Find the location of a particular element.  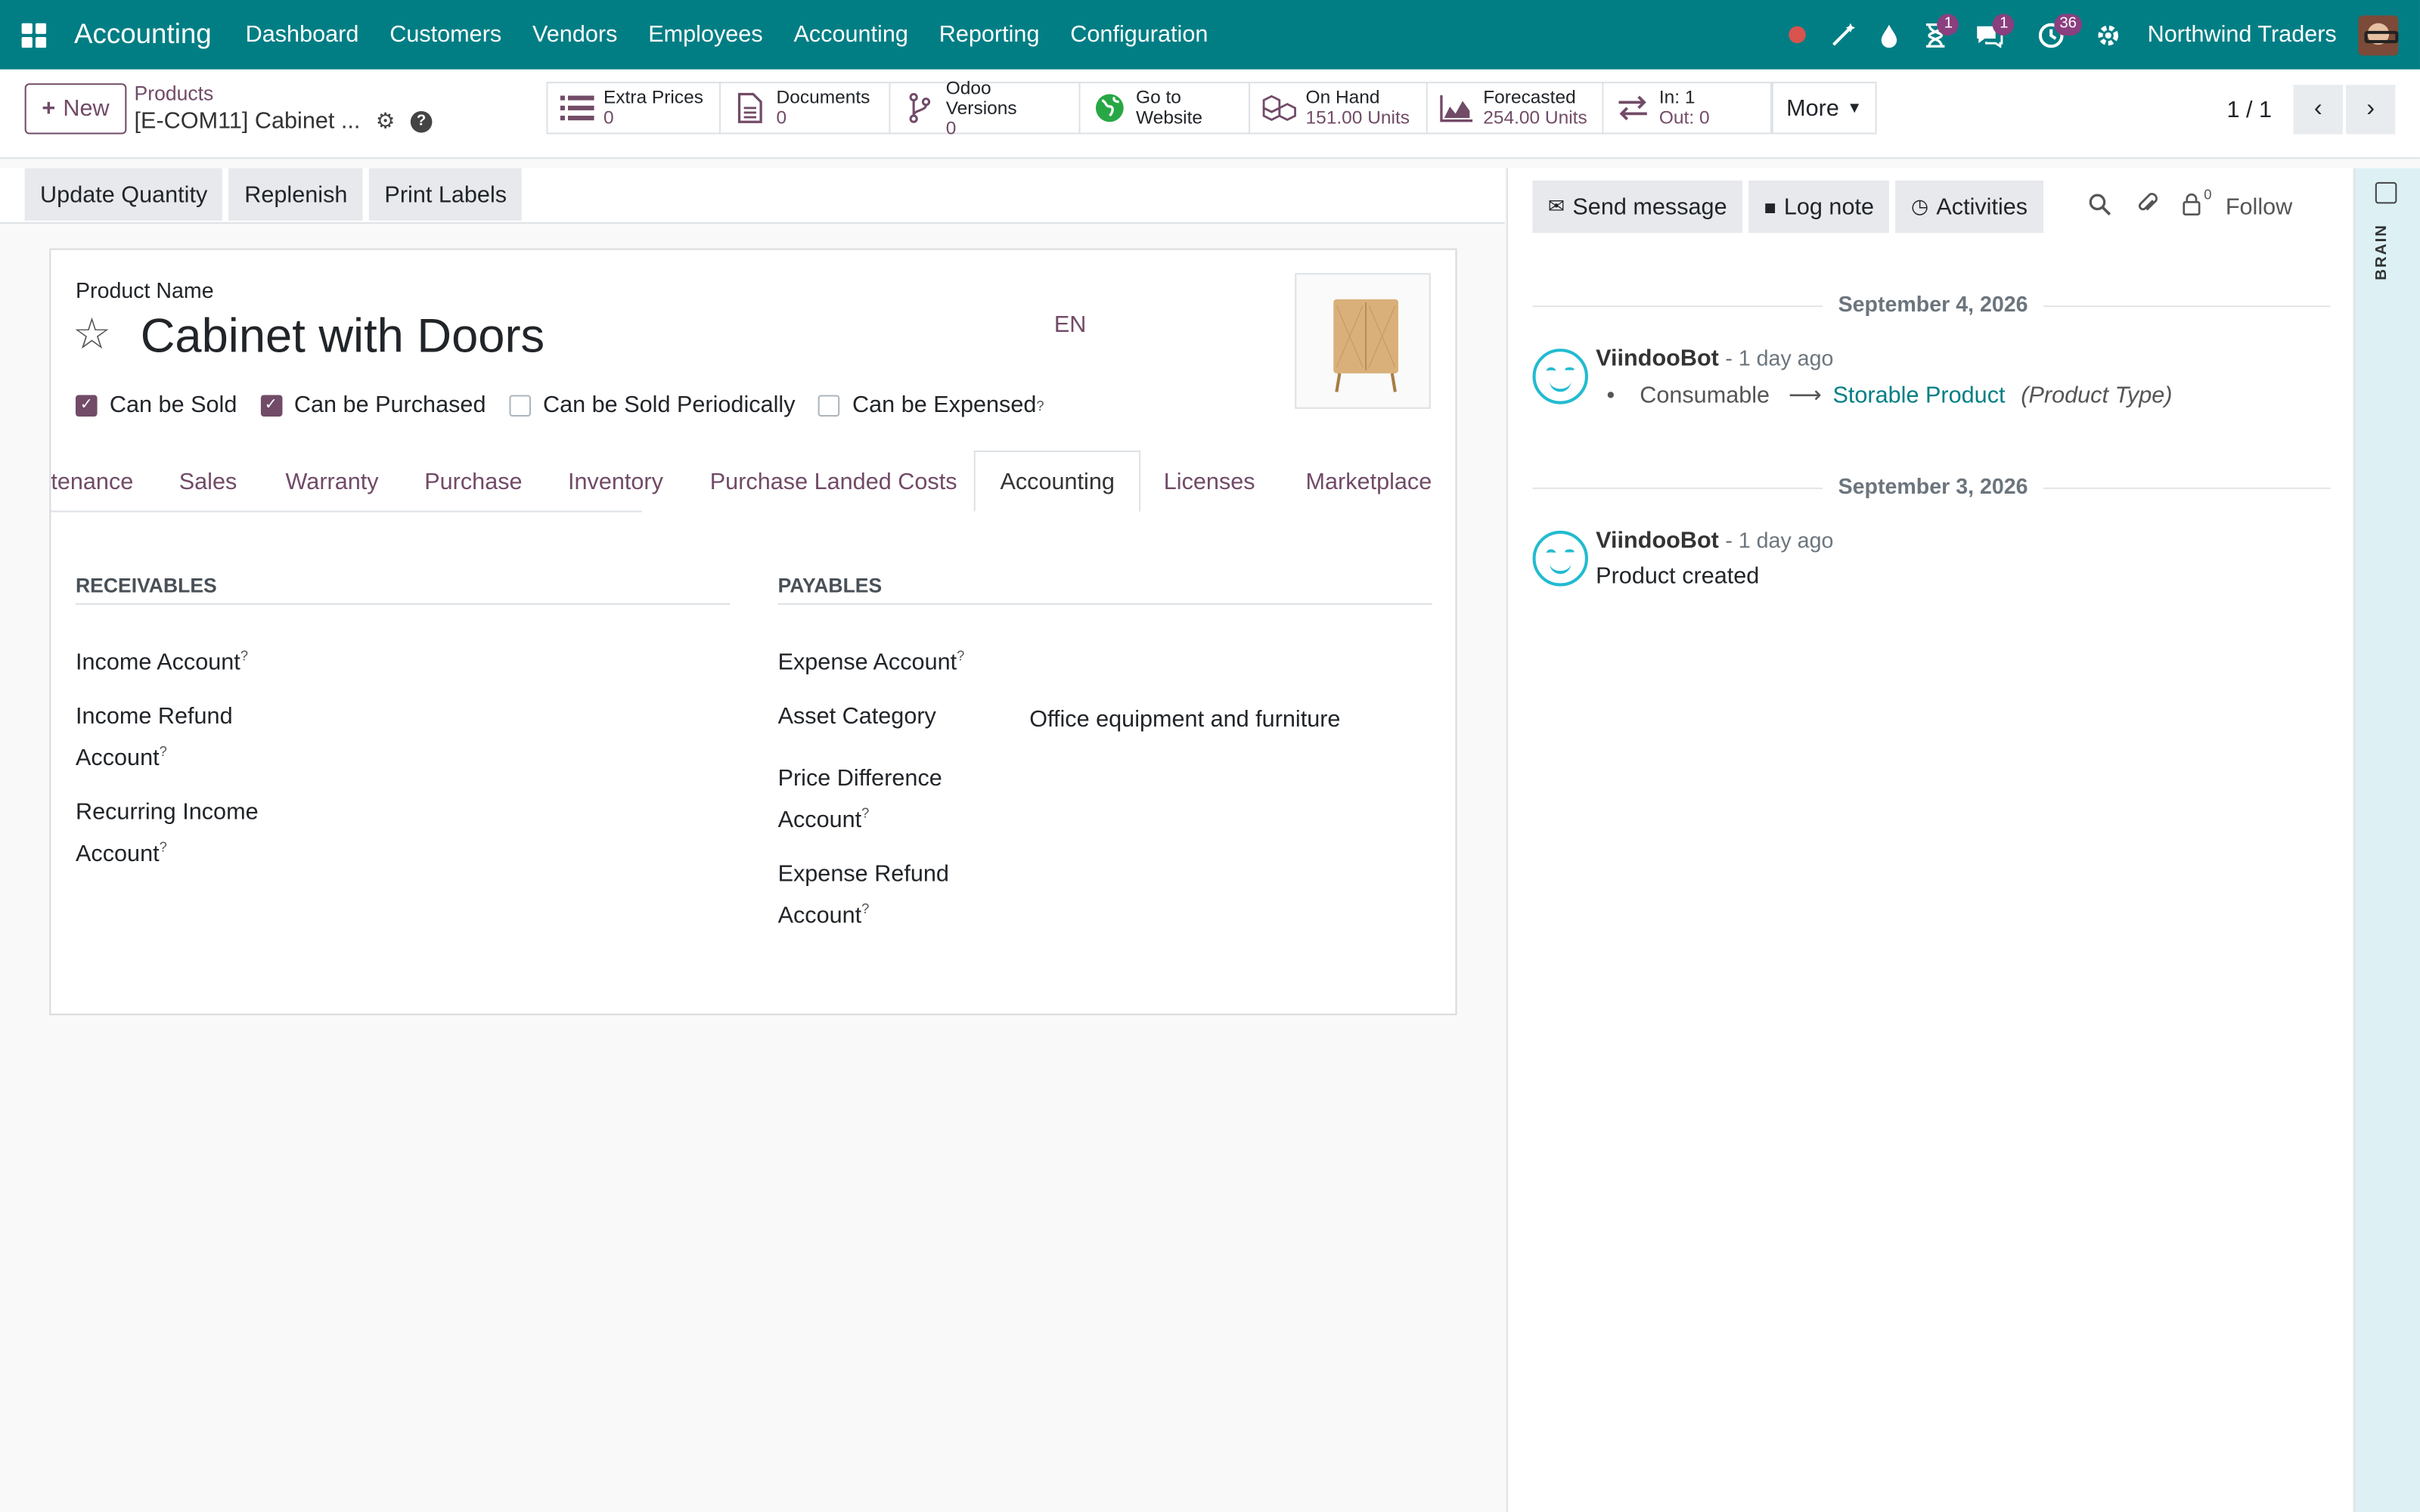

menu-reporting: Reporting is located at coordinates (989, 35).